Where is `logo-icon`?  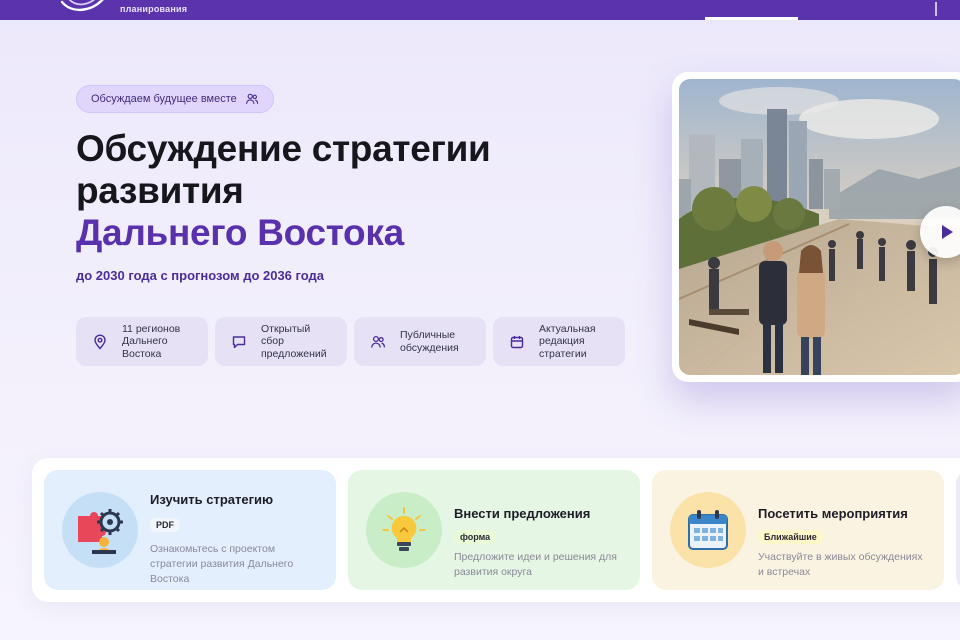
logo-icon is located at coordinates (84, 6).